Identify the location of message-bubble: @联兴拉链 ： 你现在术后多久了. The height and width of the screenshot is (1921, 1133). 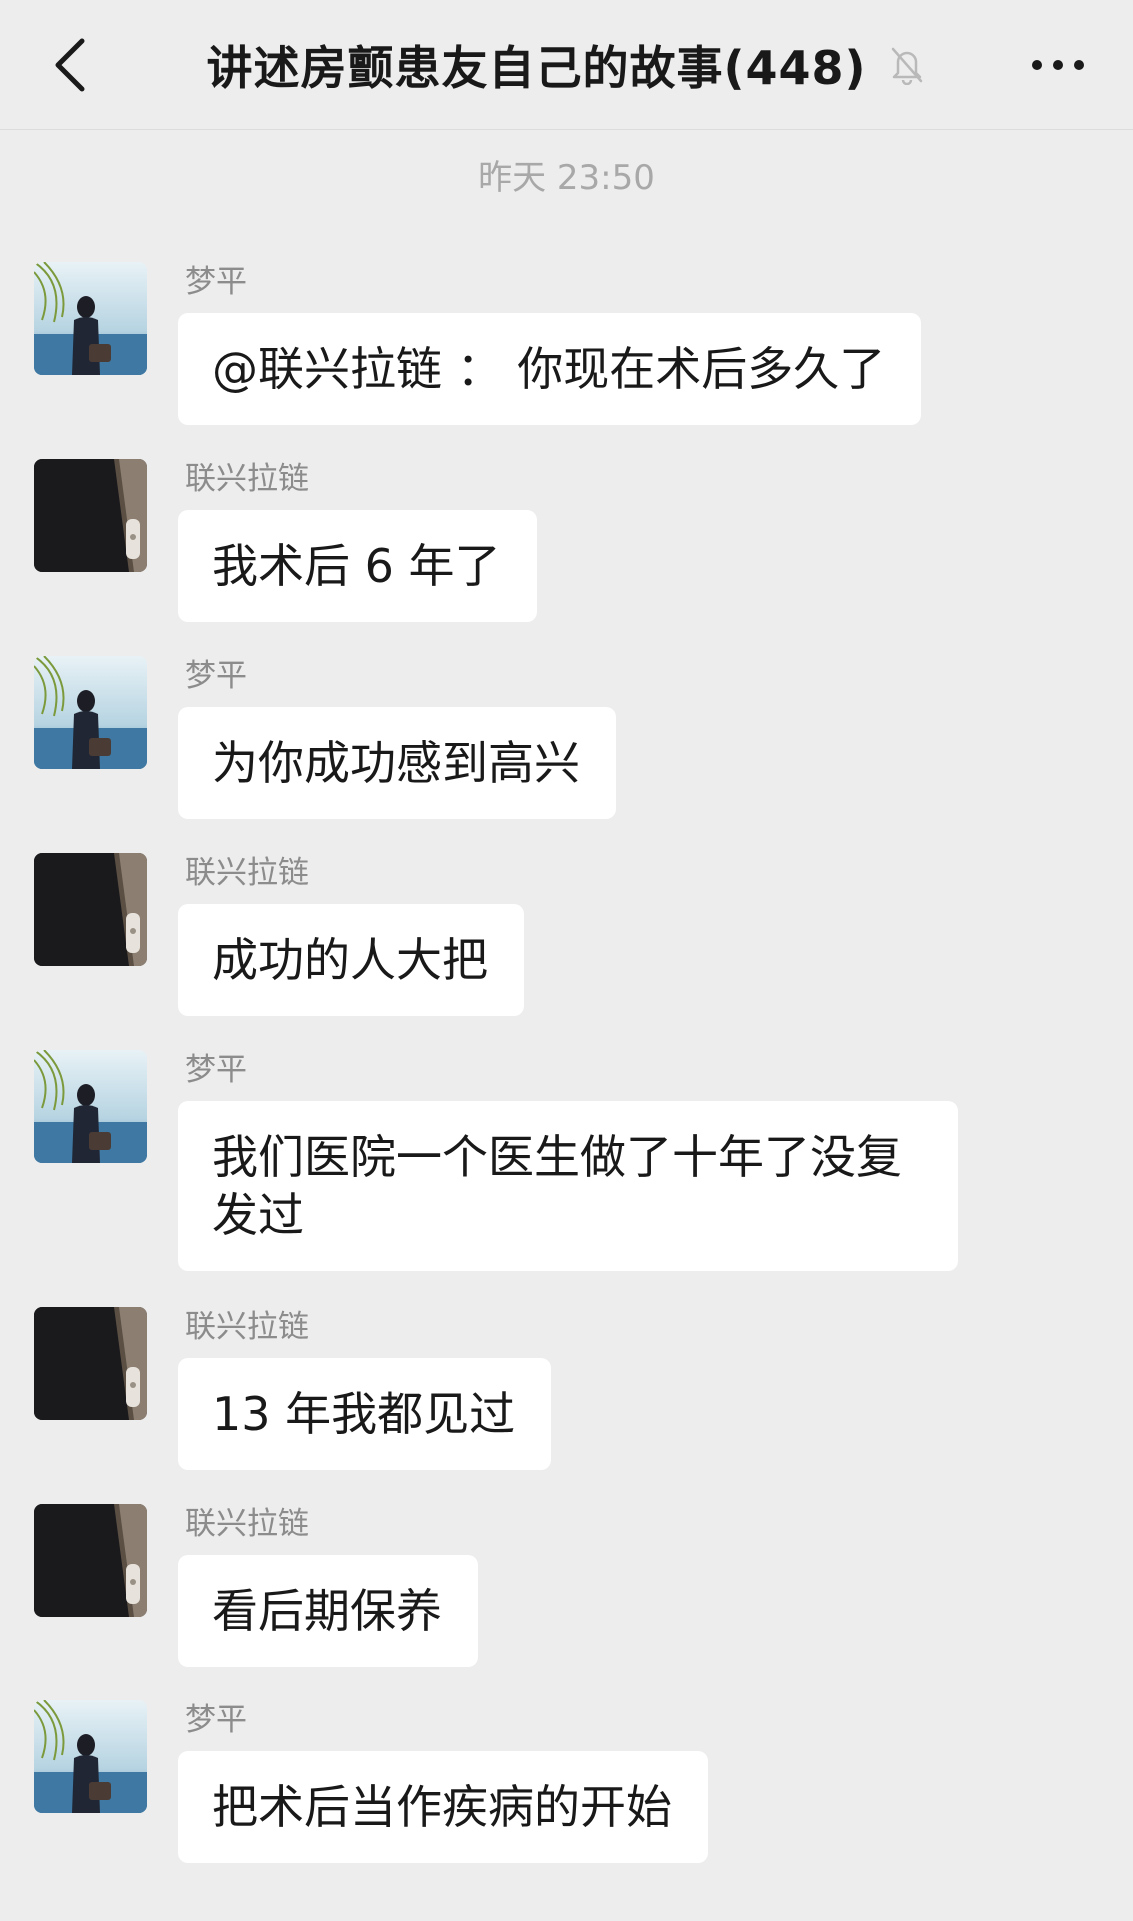
(550, 369).